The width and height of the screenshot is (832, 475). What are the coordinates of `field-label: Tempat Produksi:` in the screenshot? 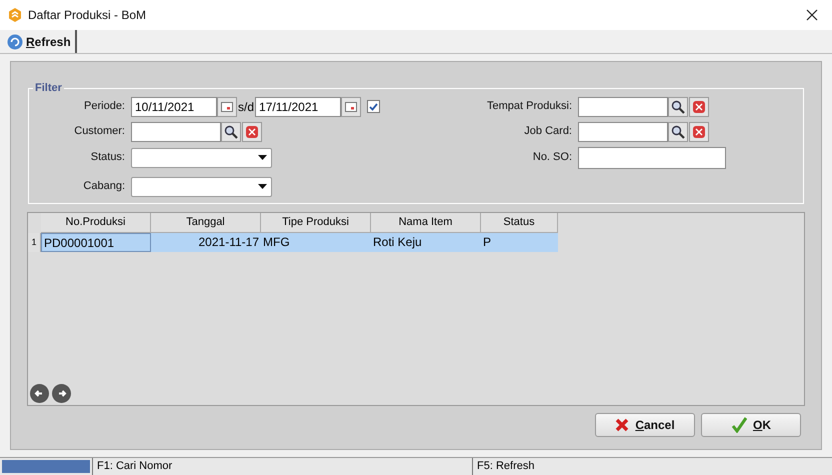 It's located at (529, 106).